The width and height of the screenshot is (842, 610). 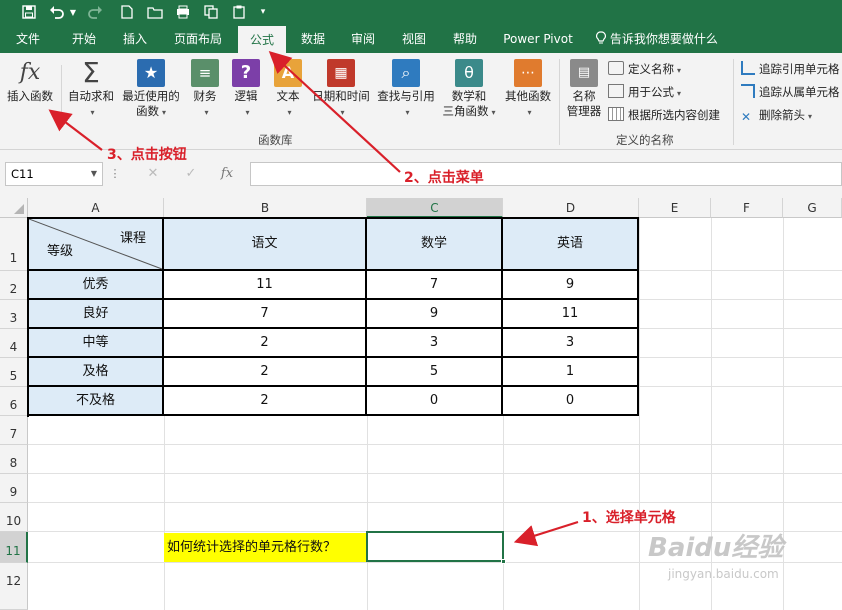 I want to click on arrow-step3, so click(x=75, y=130).